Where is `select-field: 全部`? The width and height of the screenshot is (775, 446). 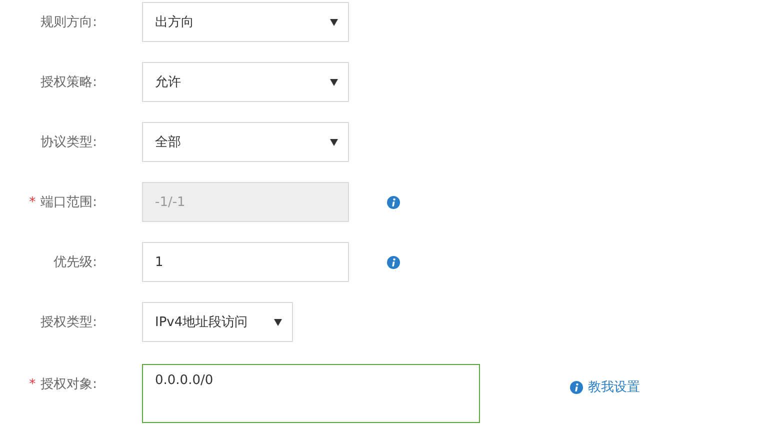 select-field: 全部 is located at coordinates (245, 142).